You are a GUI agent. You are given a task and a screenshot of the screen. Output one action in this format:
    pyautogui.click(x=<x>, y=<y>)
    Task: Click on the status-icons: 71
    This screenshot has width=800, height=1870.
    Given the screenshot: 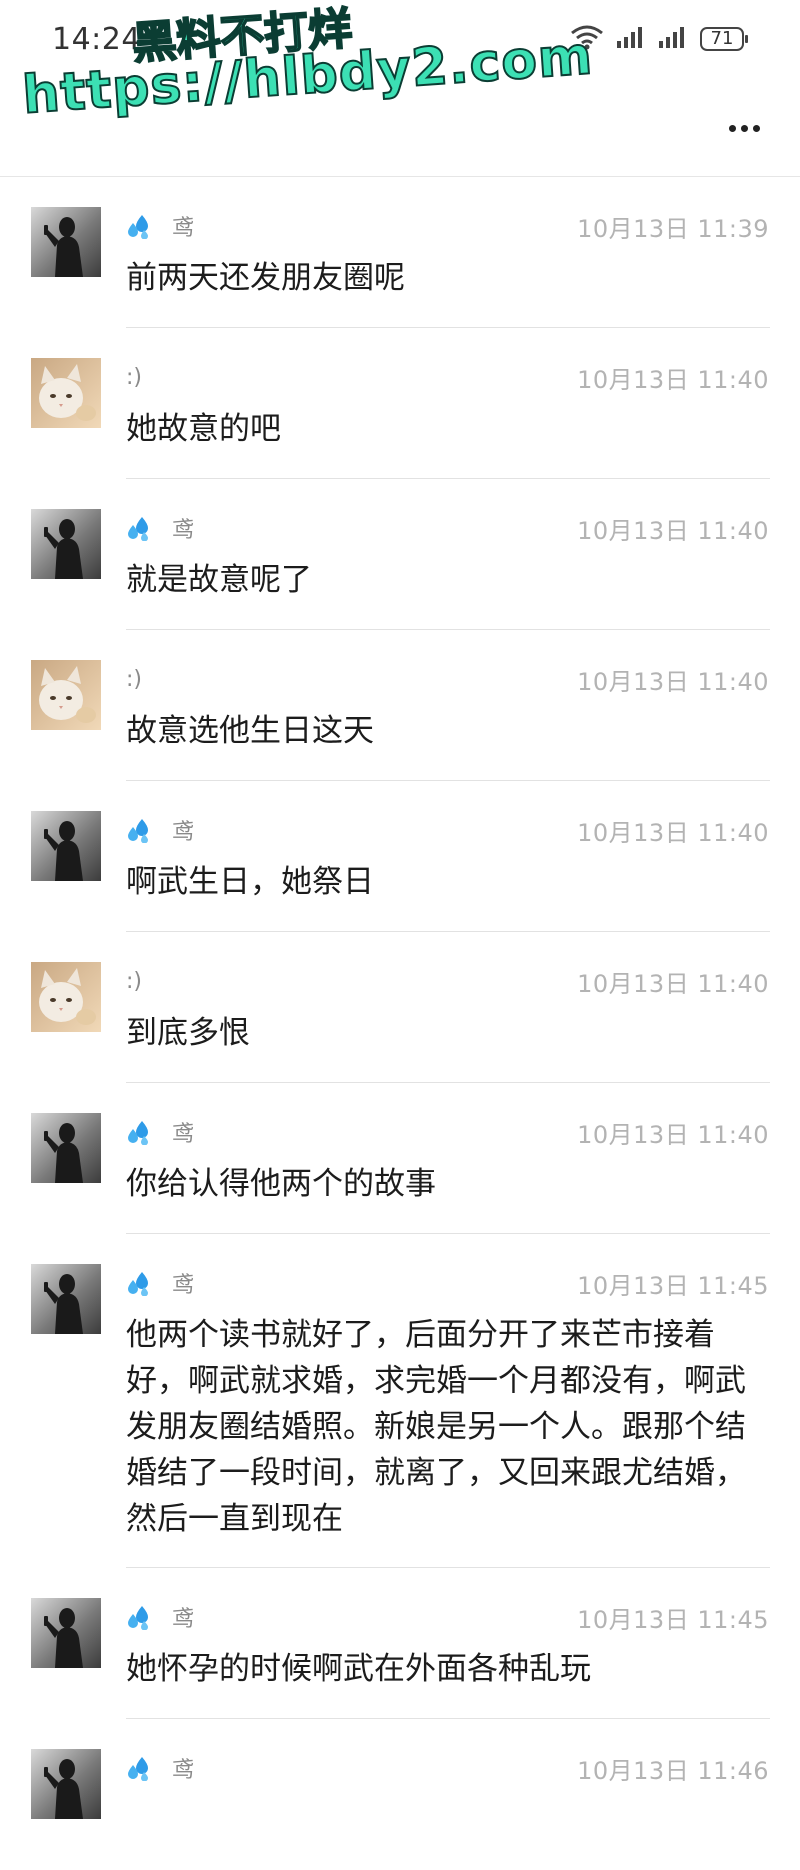 What is the action you would take?
    pyautogui.click(x=659, y=39)
    